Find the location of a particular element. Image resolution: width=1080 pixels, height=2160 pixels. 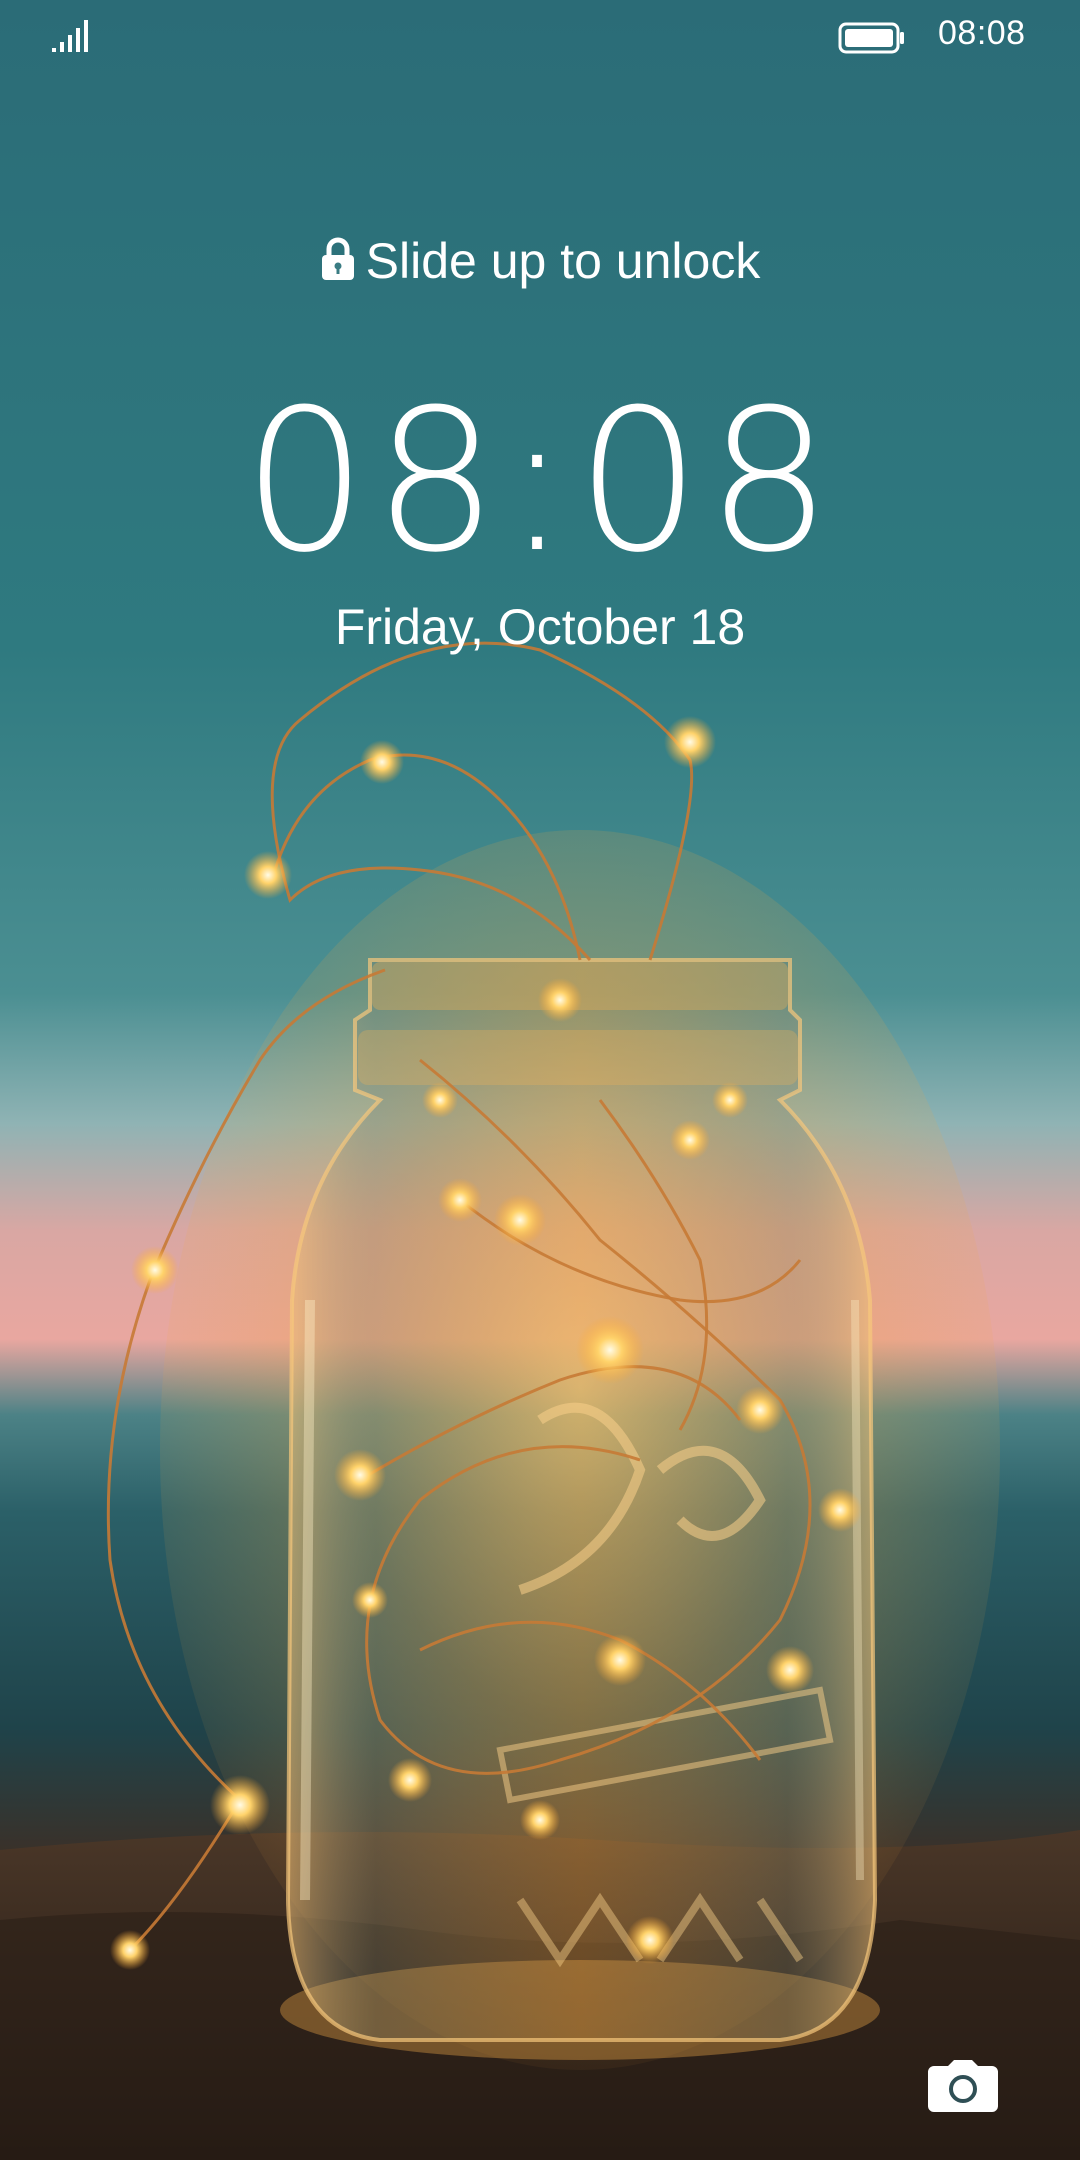

signal-bars-icon is located at coordinates (70, 36).